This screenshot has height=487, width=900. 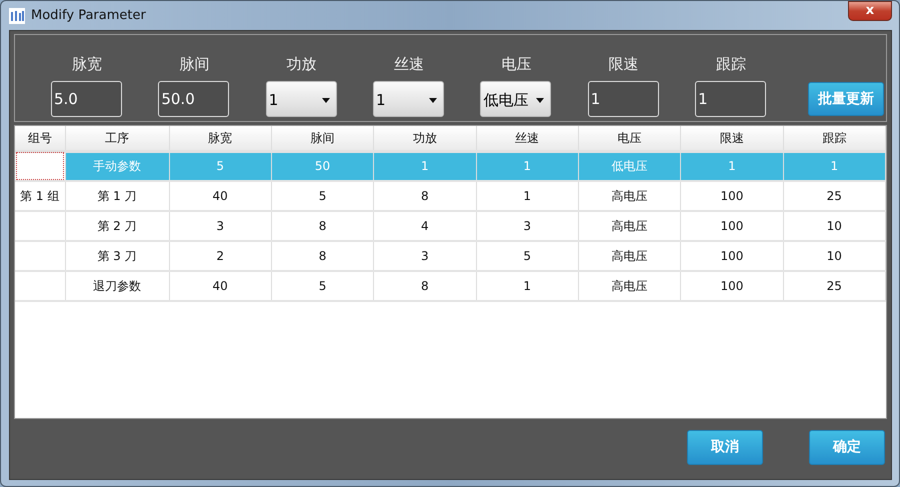 What do you see at coordinates (322, 166) in the screenshot?
I see `table-cell: 50` at bounding box center [322, 166].